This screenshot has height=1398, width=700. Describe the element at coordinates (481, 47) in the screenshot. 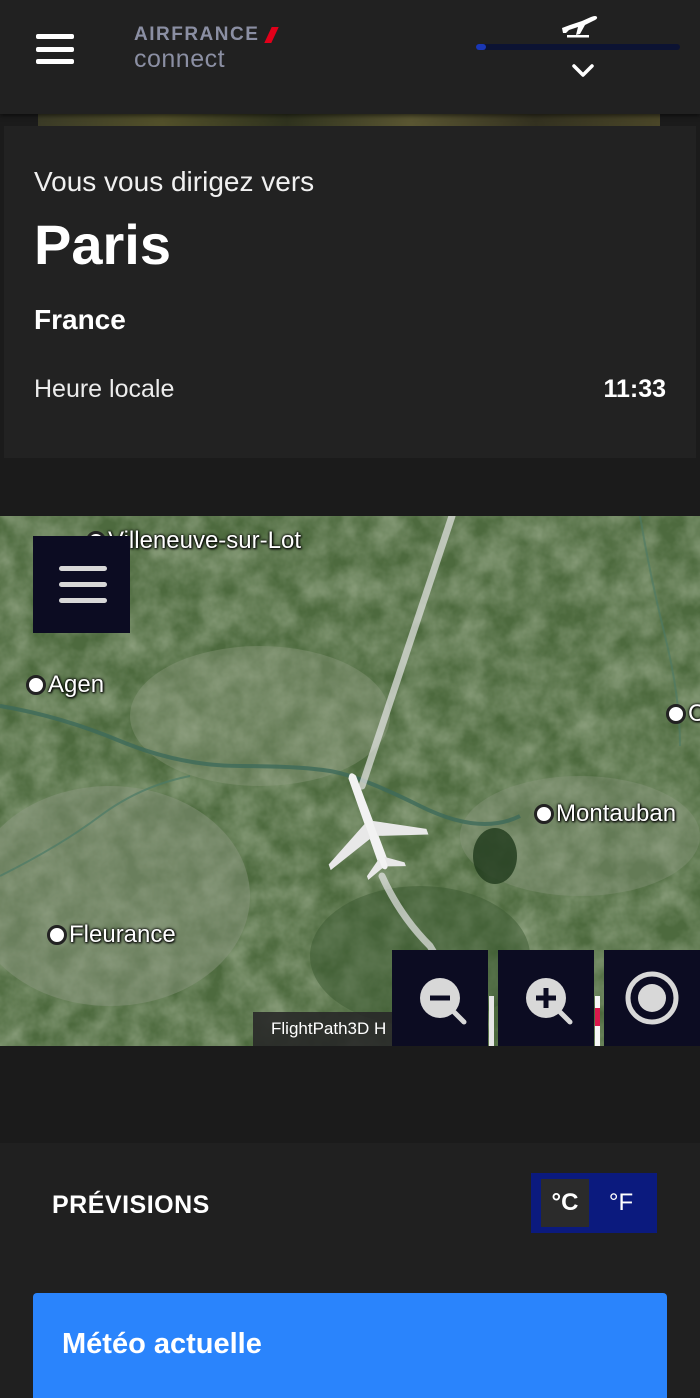

I see `flight-progress-fill` at that location.